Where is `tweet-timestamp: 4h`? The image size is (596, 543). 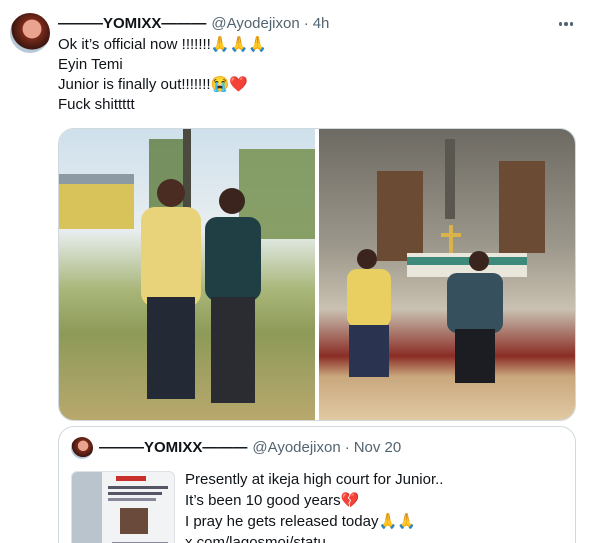
tweet-timestamp: 4h is located at coordinates (321, 23).